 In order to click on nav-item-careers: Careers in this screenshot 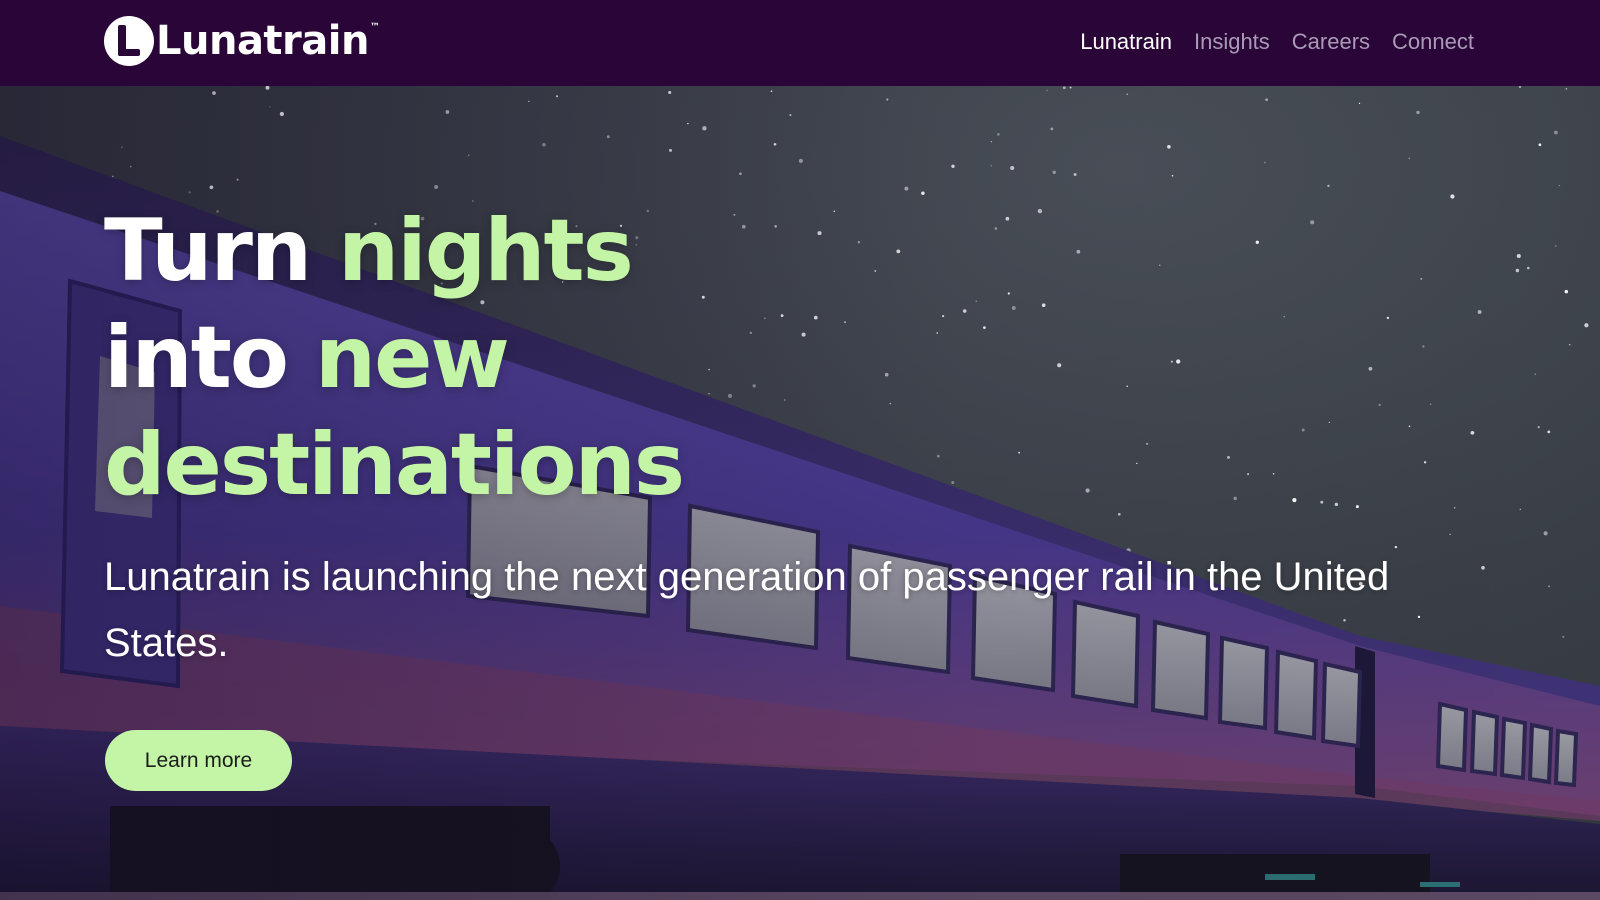, I will do `click(1331, 42)`.